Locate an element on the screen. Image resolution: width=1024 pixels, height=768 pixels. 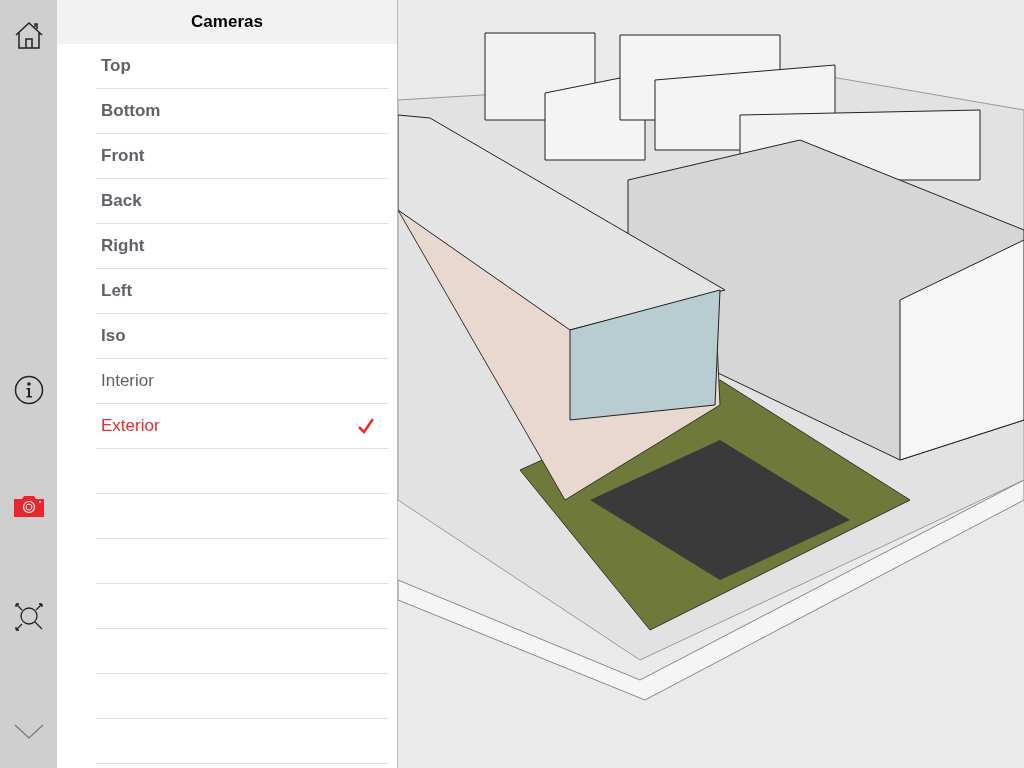
camera-list-item: Bottom is located at coordinates (242, 111).